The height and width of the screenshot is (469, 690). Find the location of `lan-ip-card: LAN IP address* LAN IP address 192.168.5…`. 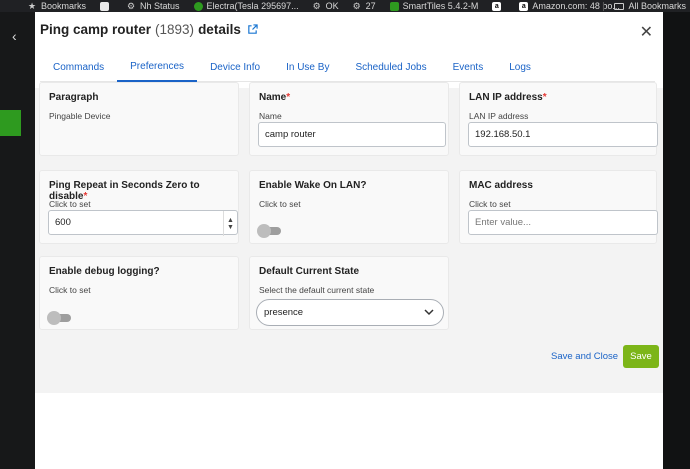

lan-ip-card: LAN IP address* LAN IP address 192.168.5… is located at coordinates (558, 119).